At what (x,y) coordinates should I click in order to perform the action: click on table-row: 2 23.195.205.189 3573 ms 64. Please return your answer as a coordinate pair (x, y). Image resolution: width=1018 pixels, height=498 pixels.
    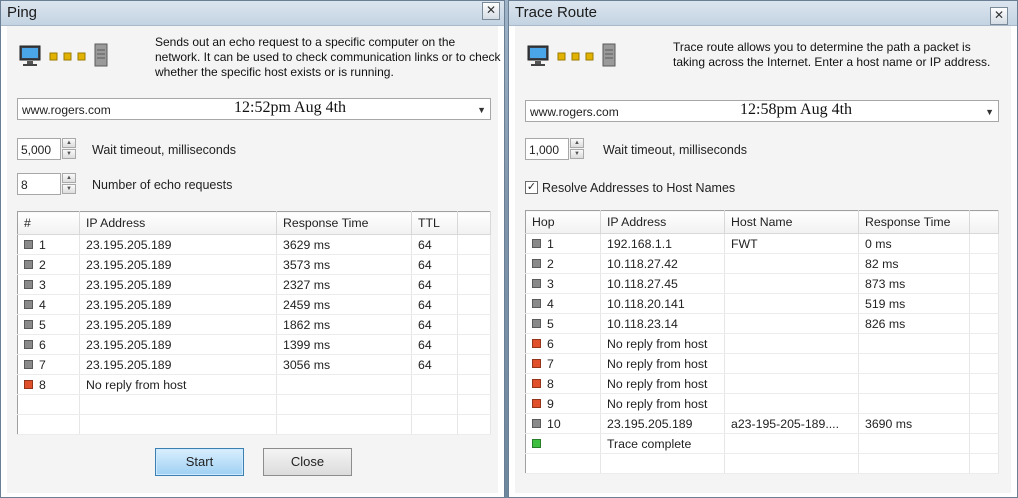
    Looking at the image, I should click on (254, 264).